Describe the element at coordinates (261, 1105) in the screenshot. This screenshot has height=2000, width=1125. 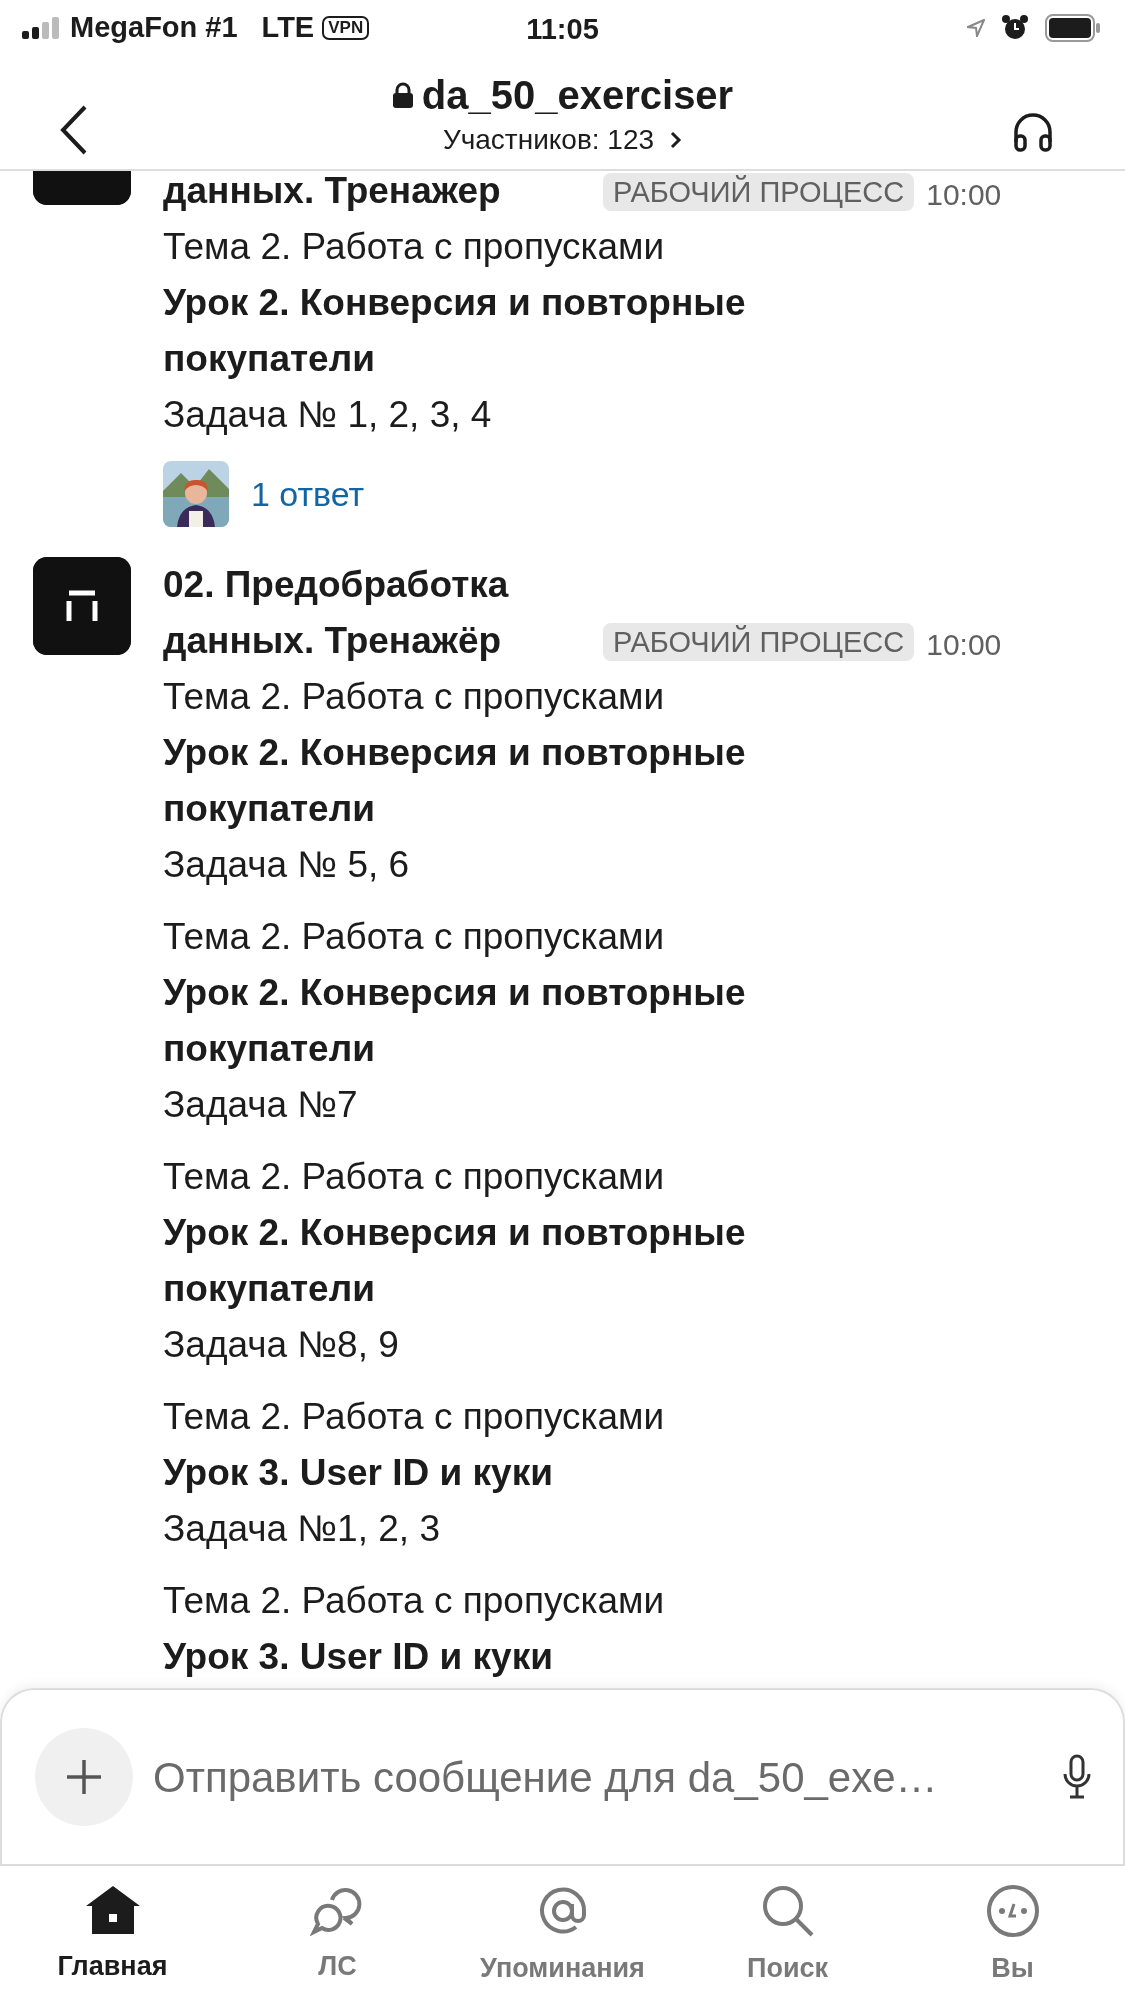
I see `task-text: Задача №7` at that location.